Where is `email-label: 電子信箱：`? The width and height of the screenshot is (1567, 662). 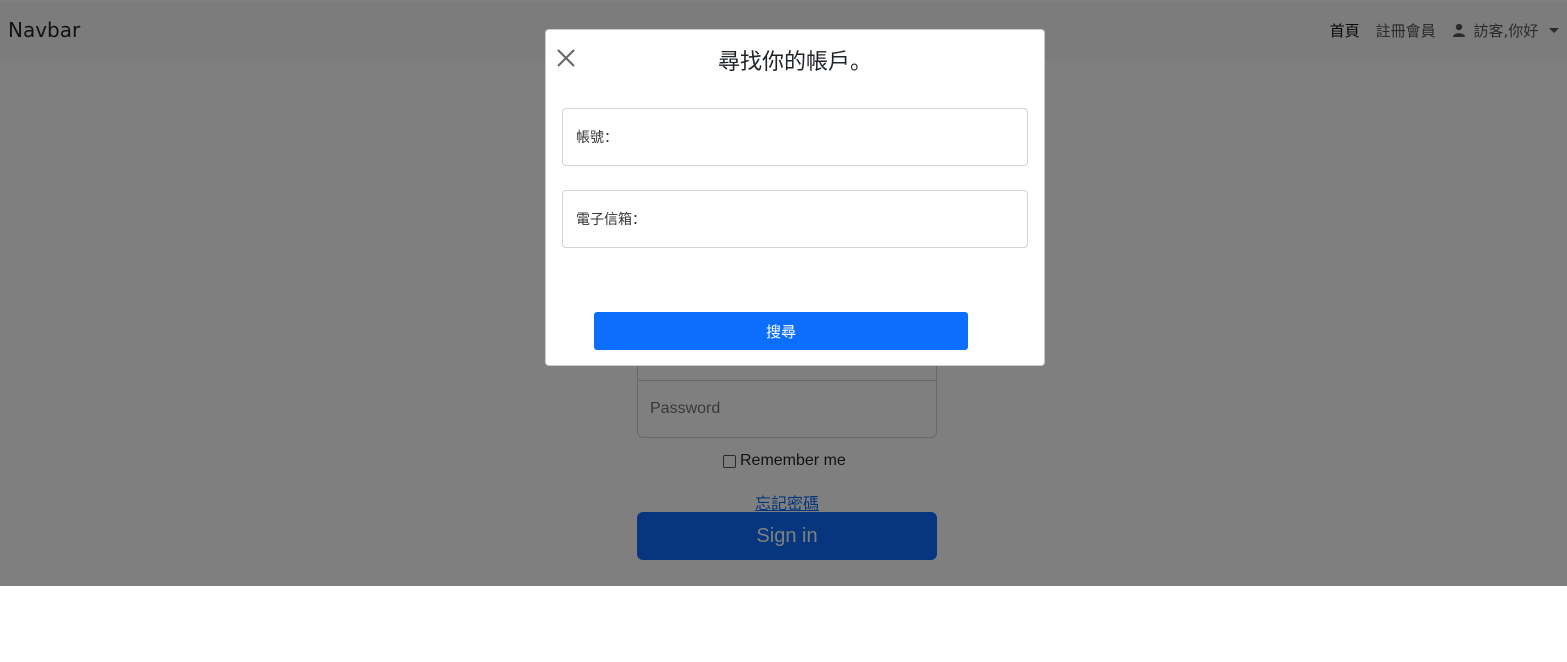 email-label: 電子信箱： is located at coordinates (611, 220).